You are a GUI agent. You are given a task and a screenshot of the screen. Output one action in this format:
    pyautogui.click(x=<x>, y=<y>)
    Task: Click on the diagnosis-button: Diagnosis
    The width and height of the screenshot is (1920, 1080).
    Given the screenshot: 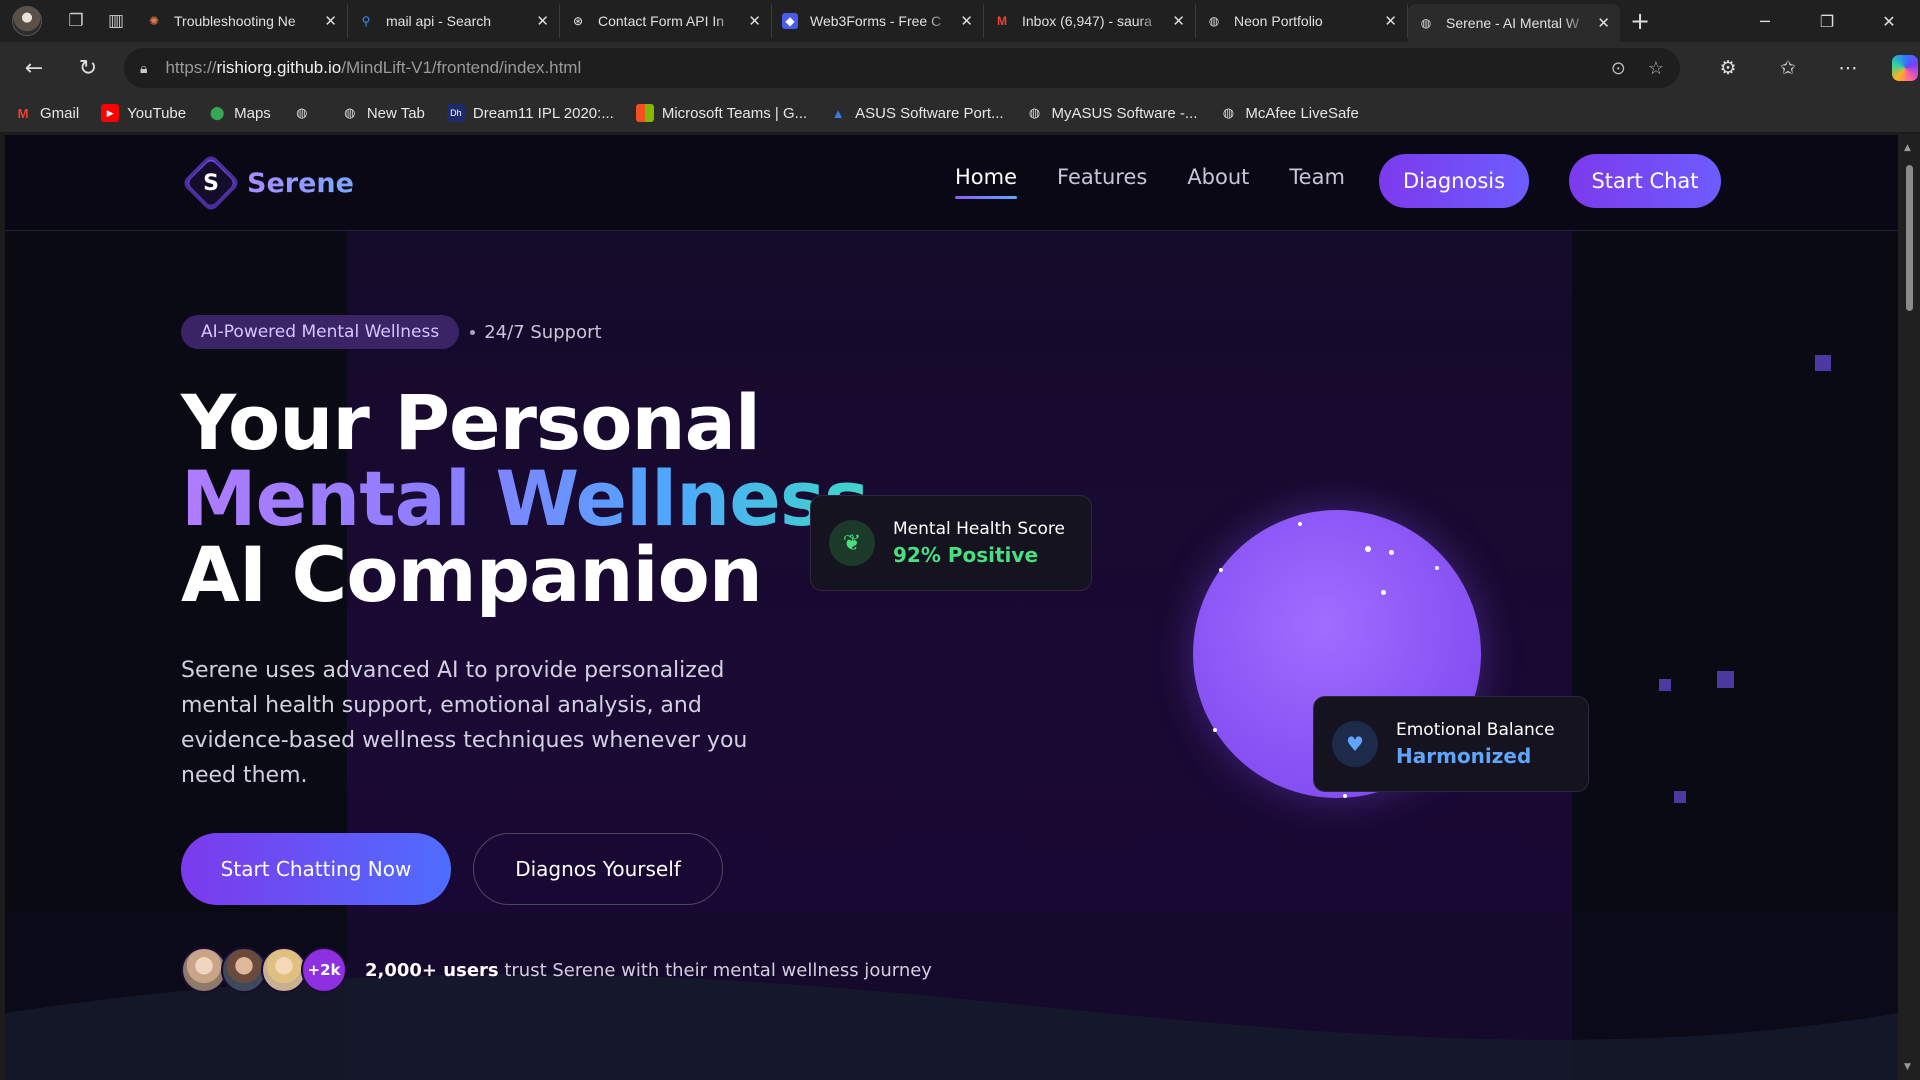 What is the action you would take?
    pyautogui.click(x=1454, y=181)
    